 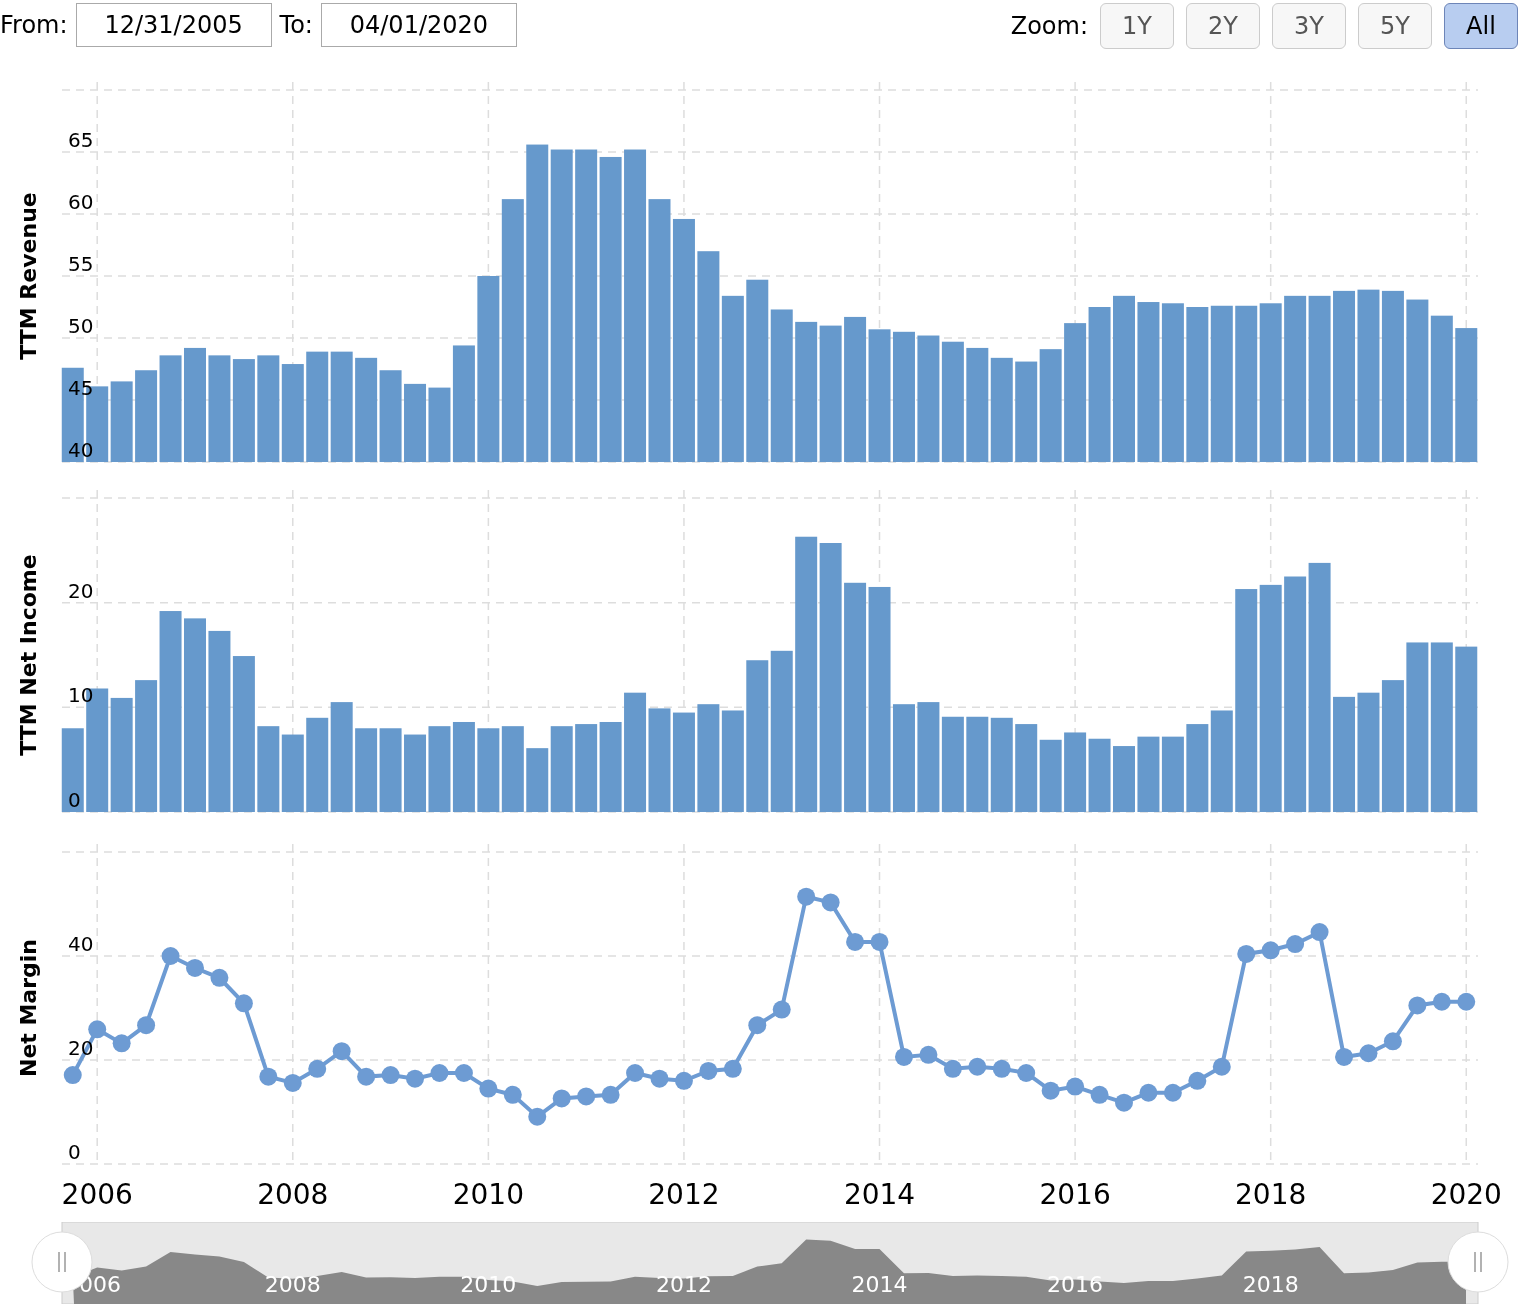 I want to click on x-tick-label: 2018, so click(x=1271, y=1194).